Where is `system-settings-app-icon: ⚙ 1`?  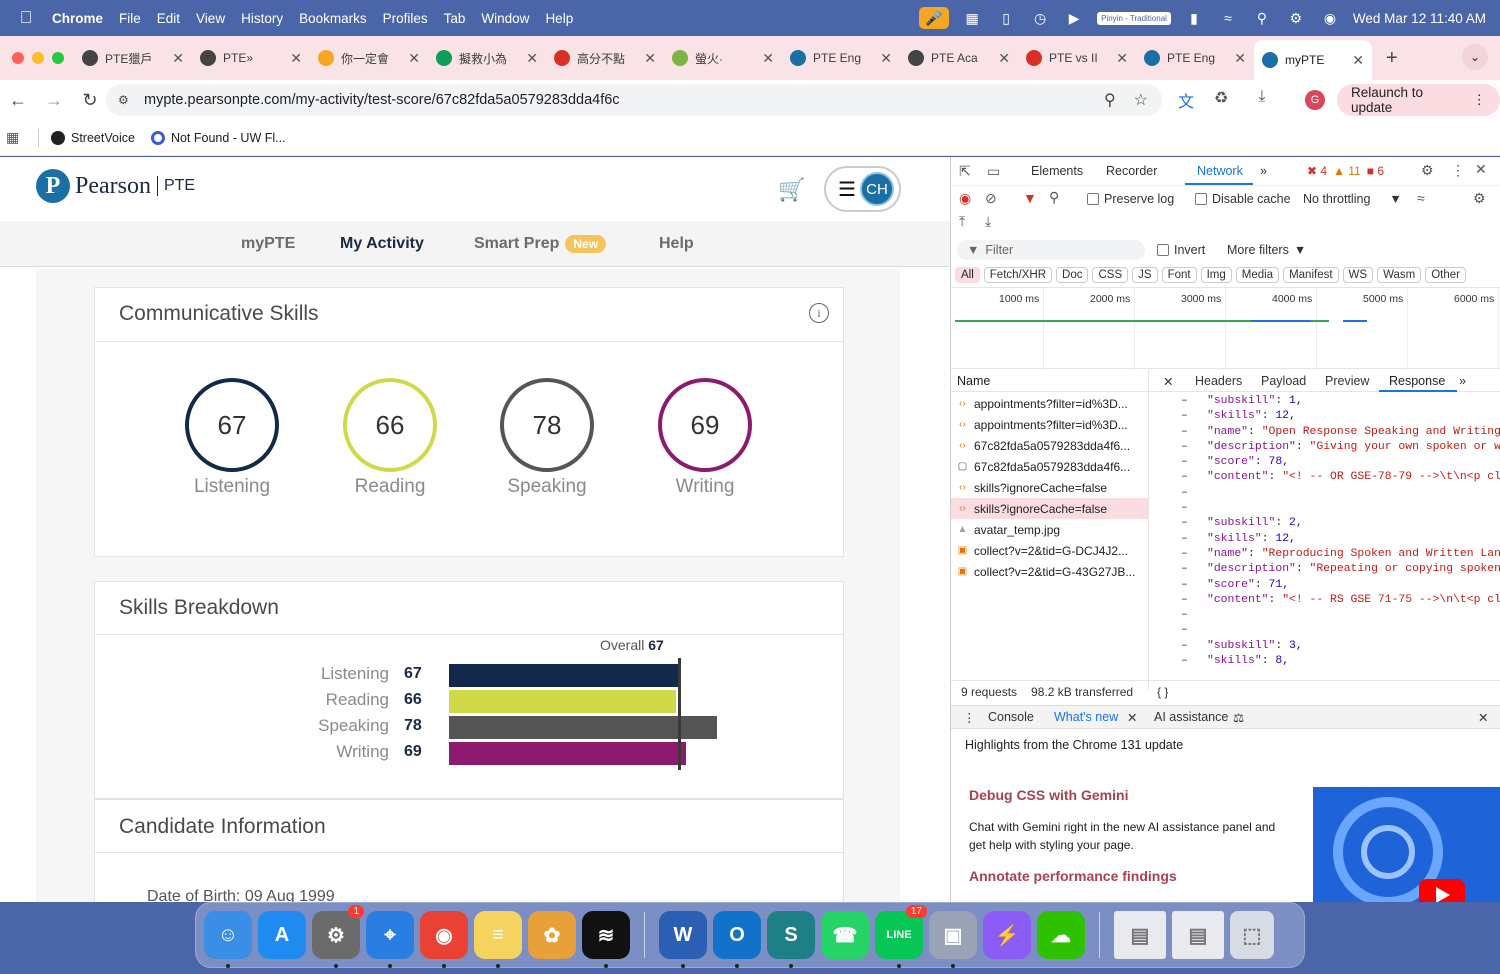 system-settings-app-icon: ⚙ 1 is located at coordinates (338, 936).